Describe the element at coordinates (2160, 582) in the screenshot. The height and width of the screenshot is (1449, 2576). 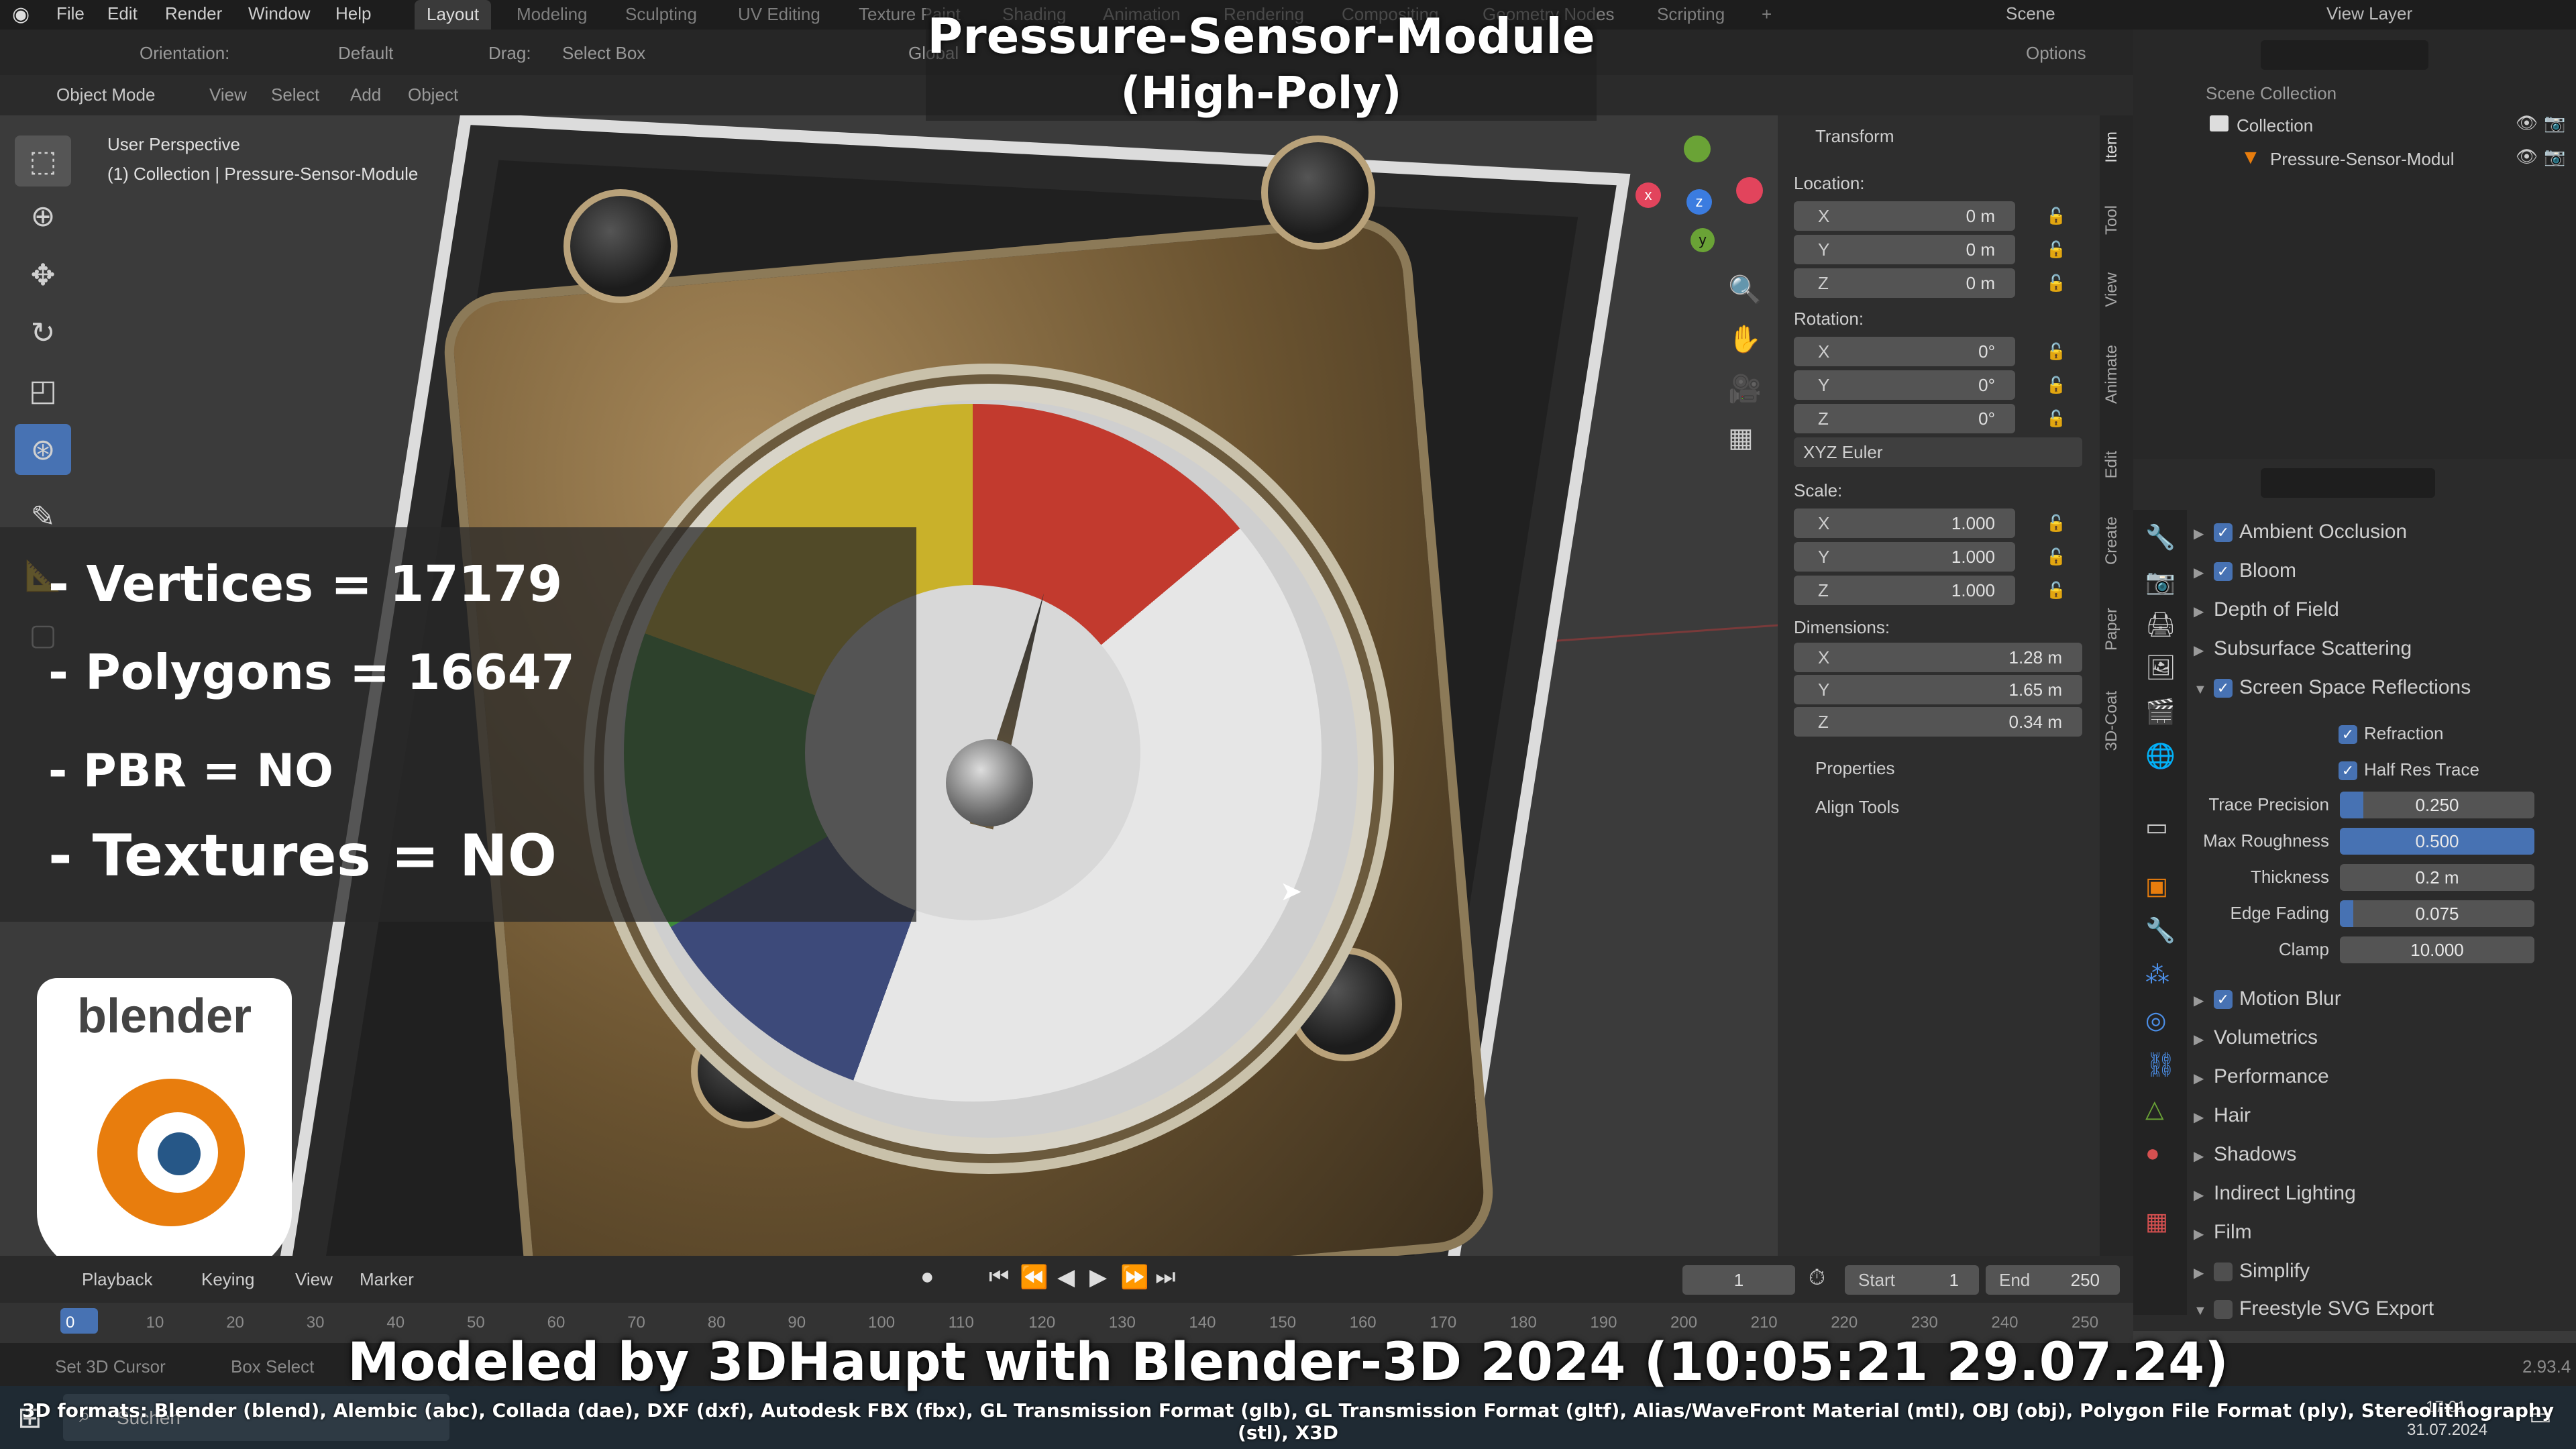
I see `render-tab-icon: 📷` at that location.